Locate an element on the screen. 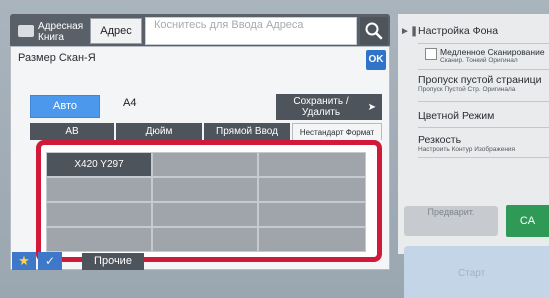  address-button: Адрес is located at coordinates (116, 31).